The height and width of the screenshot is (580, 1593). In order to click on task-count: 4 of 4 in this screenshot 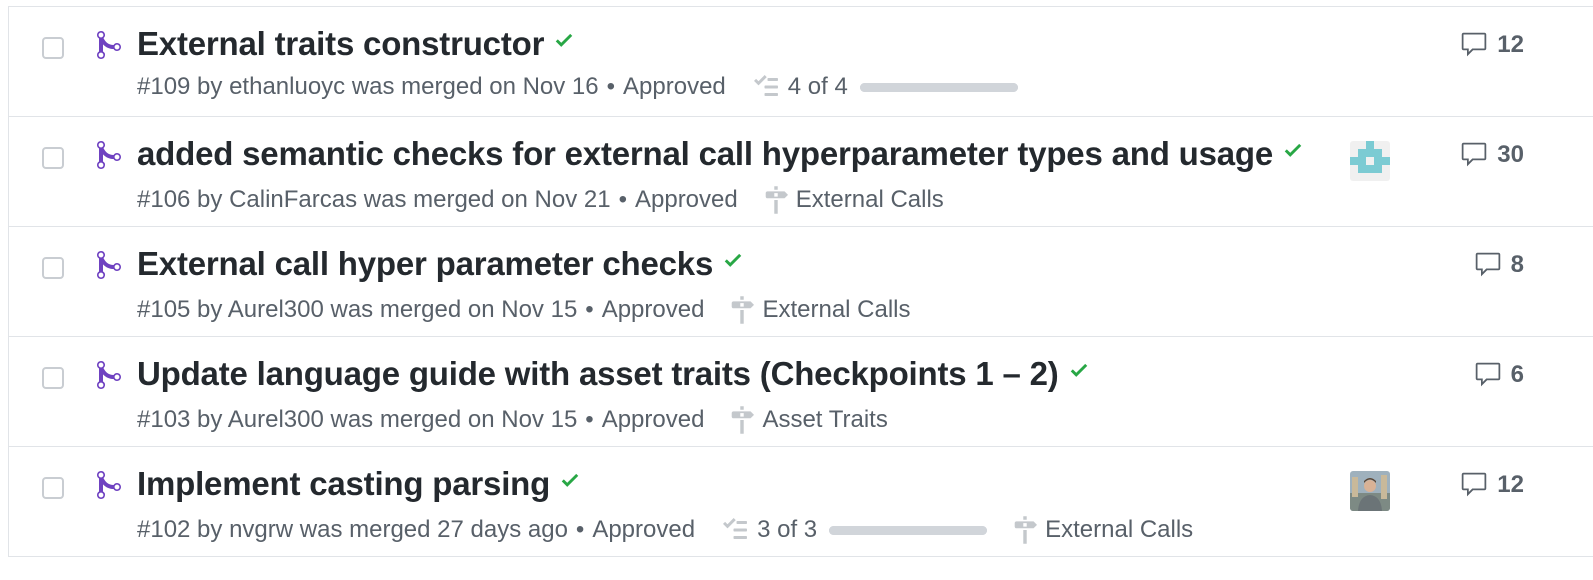, I will do `click(817, 86)`.